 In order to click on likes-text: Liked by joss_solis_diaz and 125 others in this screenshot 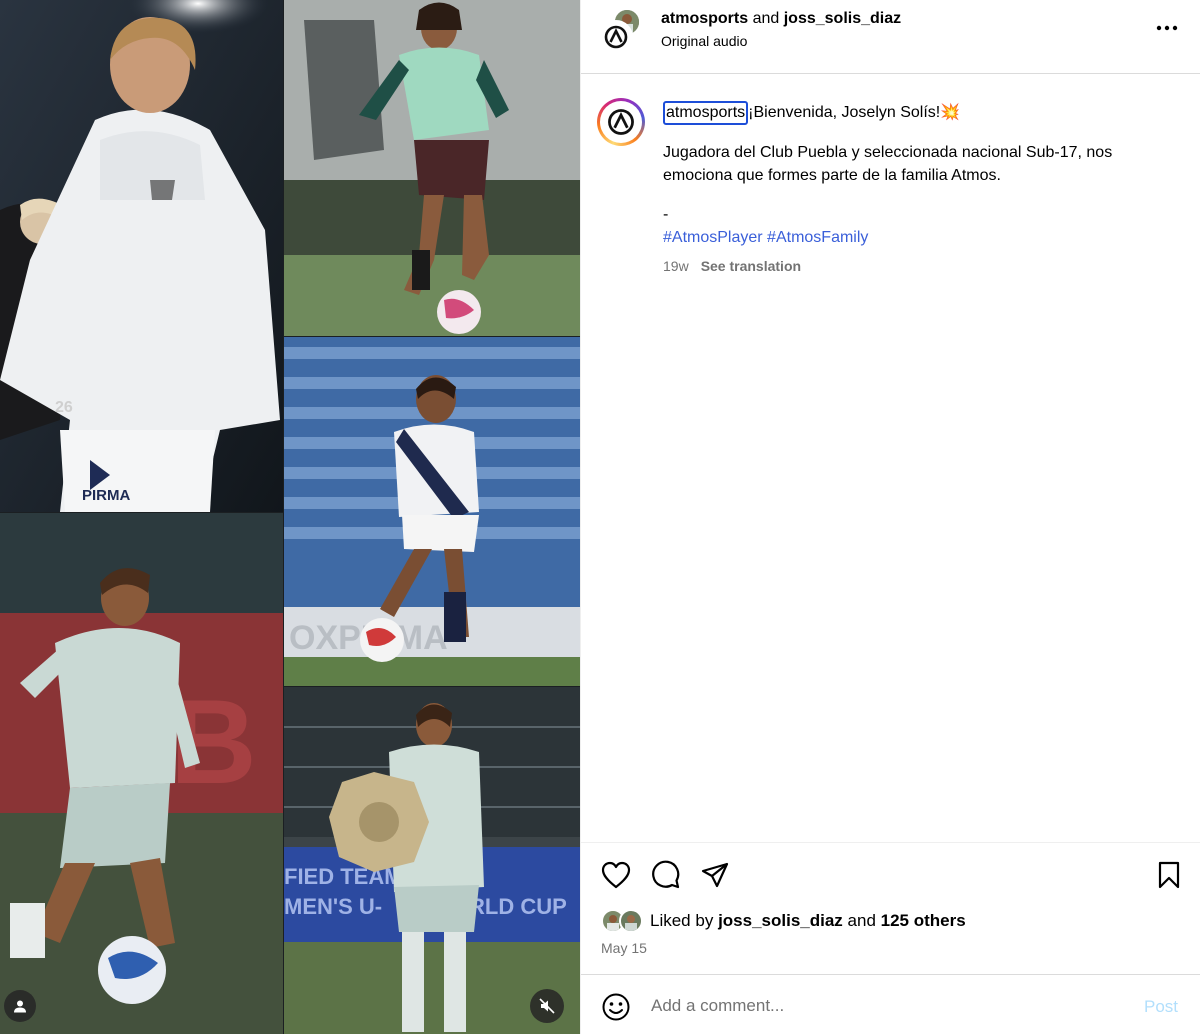, I will do `click(808, 921)`.